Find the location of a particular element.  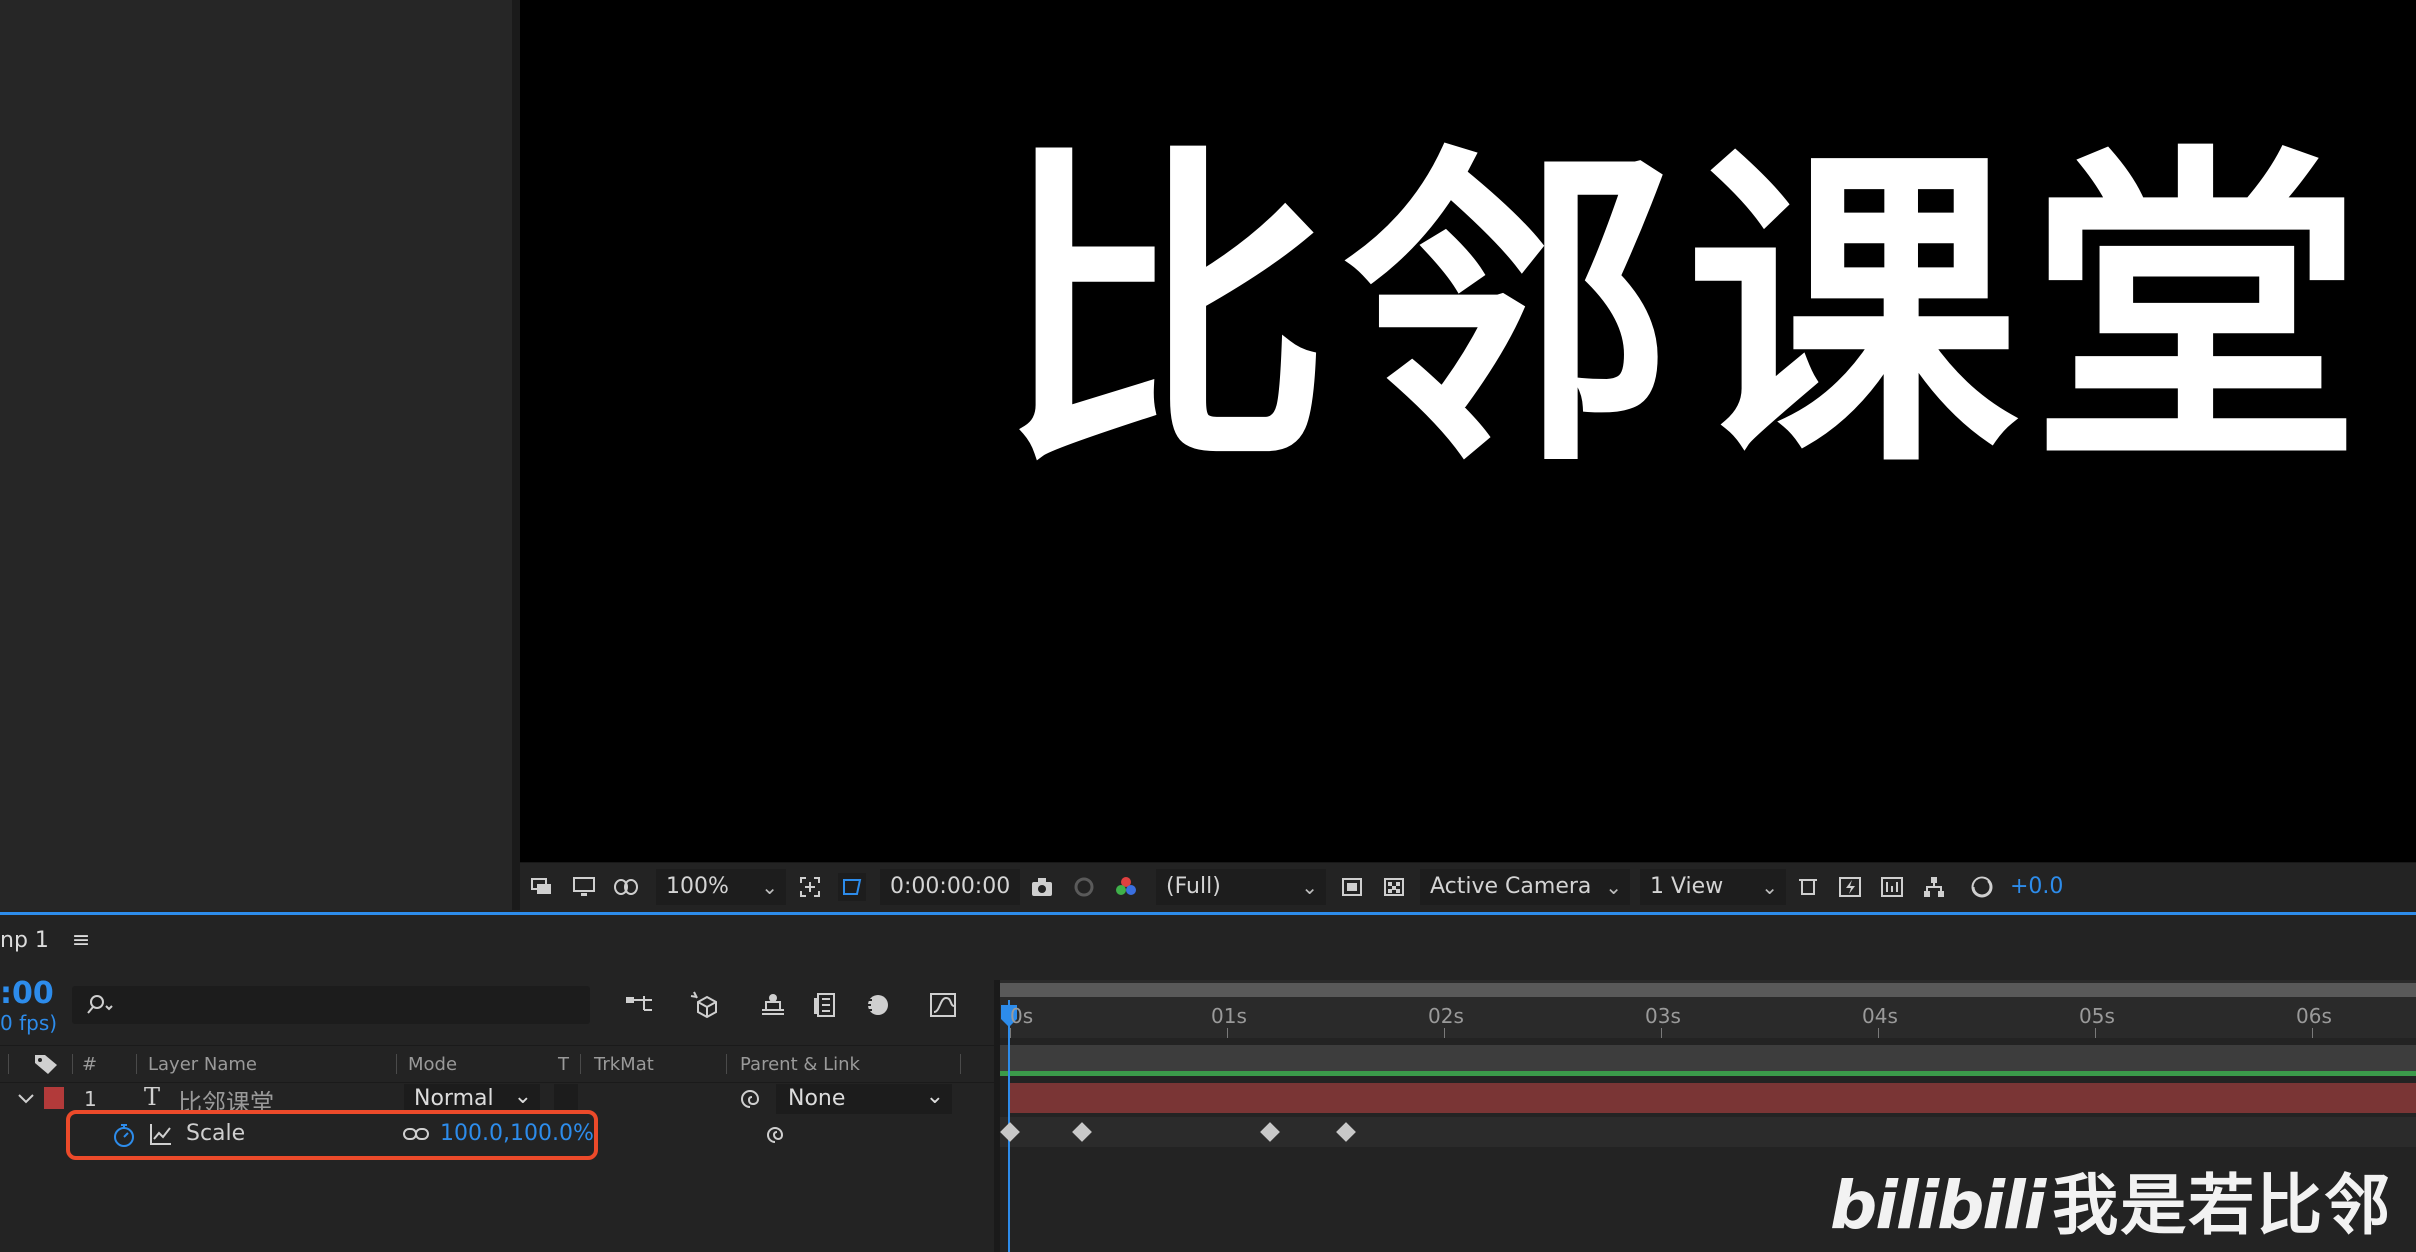

shy-layers-icon is located at coordinates (773, 1005).